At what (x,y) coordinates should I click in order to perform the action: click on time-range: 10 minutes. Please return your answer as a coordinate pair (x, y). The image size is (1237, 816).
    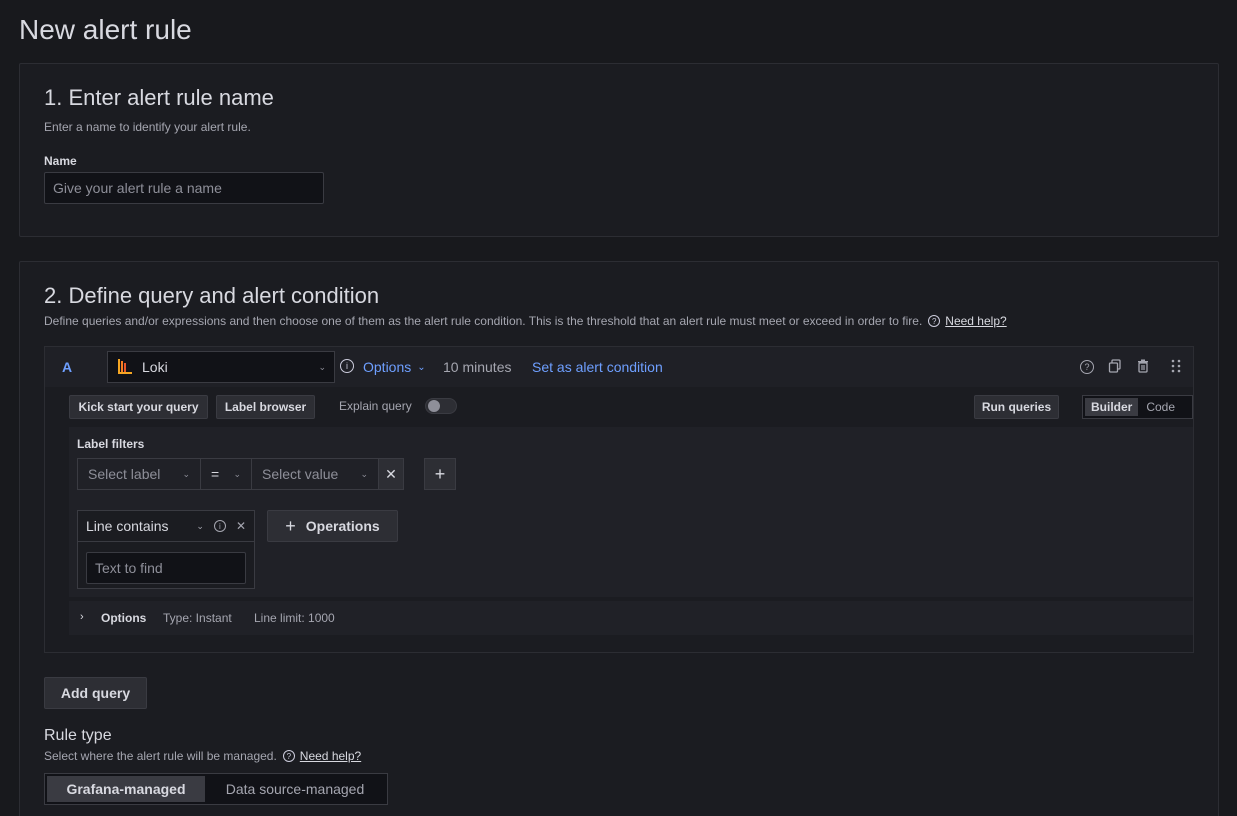
    Looking at the image, I should click on (477, 367).